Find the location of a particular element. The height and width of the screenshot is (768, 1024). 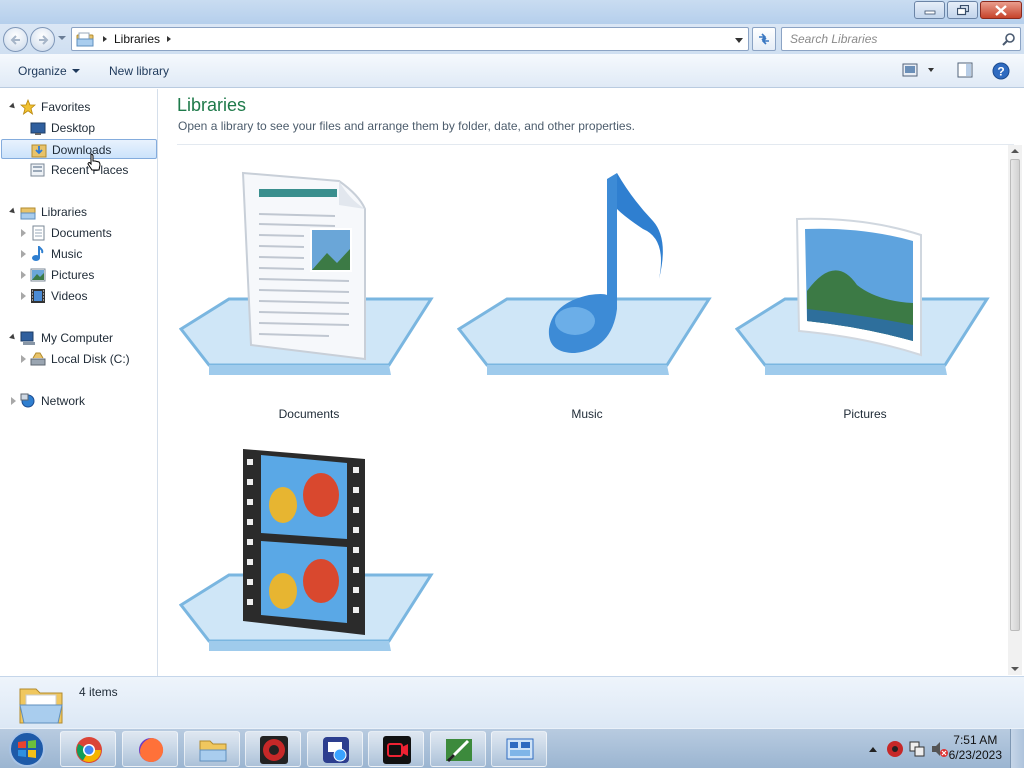

taskbar-firefox is located at coordinates (150, 749).